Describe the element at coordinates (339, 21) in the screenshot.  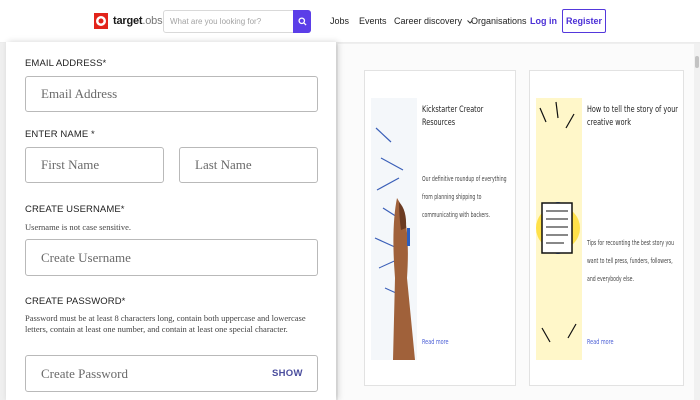
I see `nav-jobs: Jobs` at that location.